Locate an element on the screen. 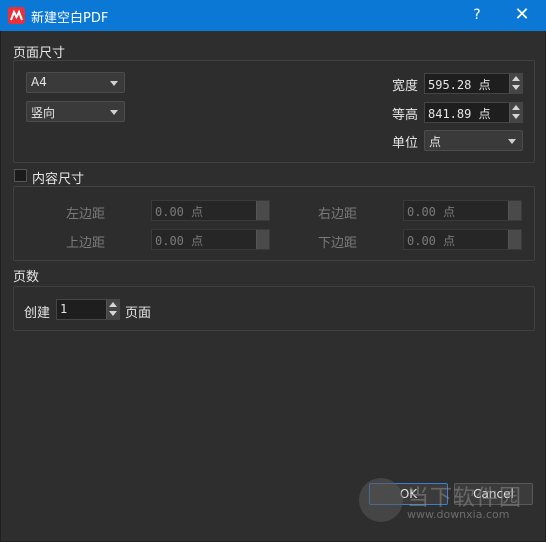  left-margin-value: 0.00 点 is located at coordinates (179, 212).